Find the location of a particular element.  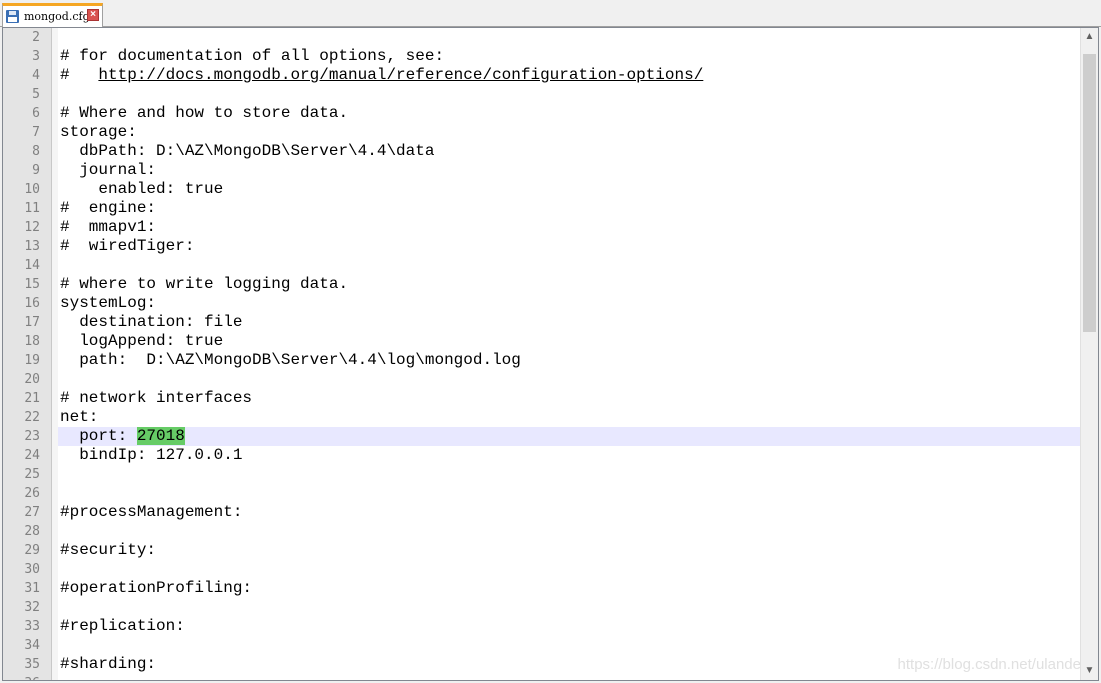

line-text: logAppend: true is located at coordinates (141, 341).